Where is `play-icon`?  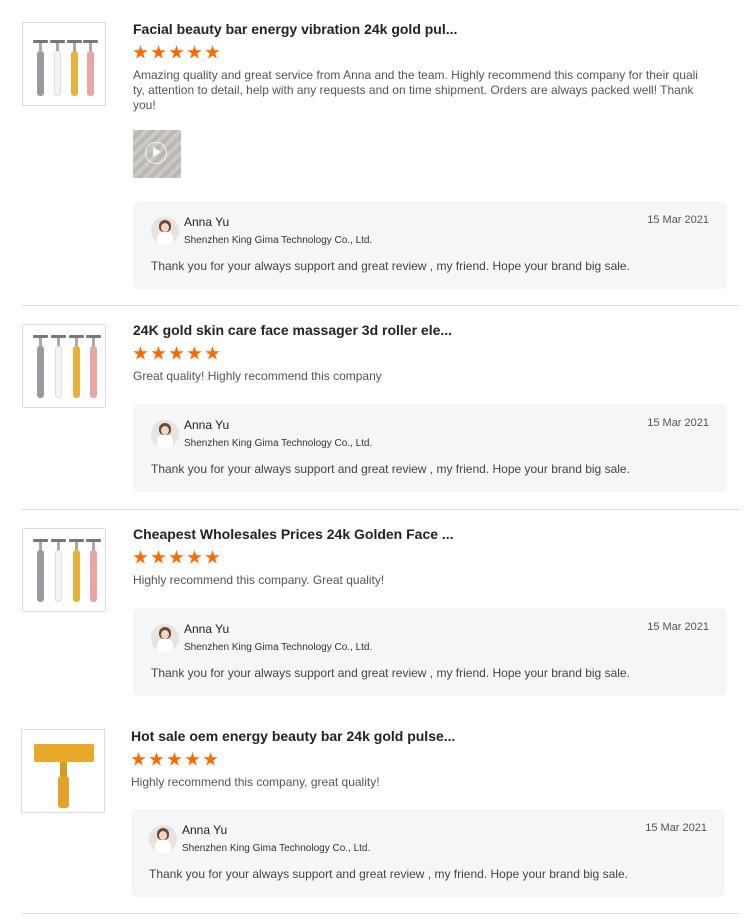 play-icon is located at coordinates (156, 153).